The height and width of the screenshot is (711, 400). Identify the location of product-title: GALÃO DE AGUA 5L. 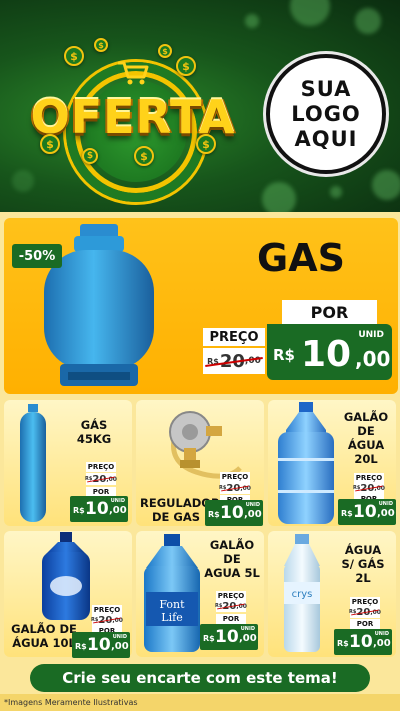
(232, 559).